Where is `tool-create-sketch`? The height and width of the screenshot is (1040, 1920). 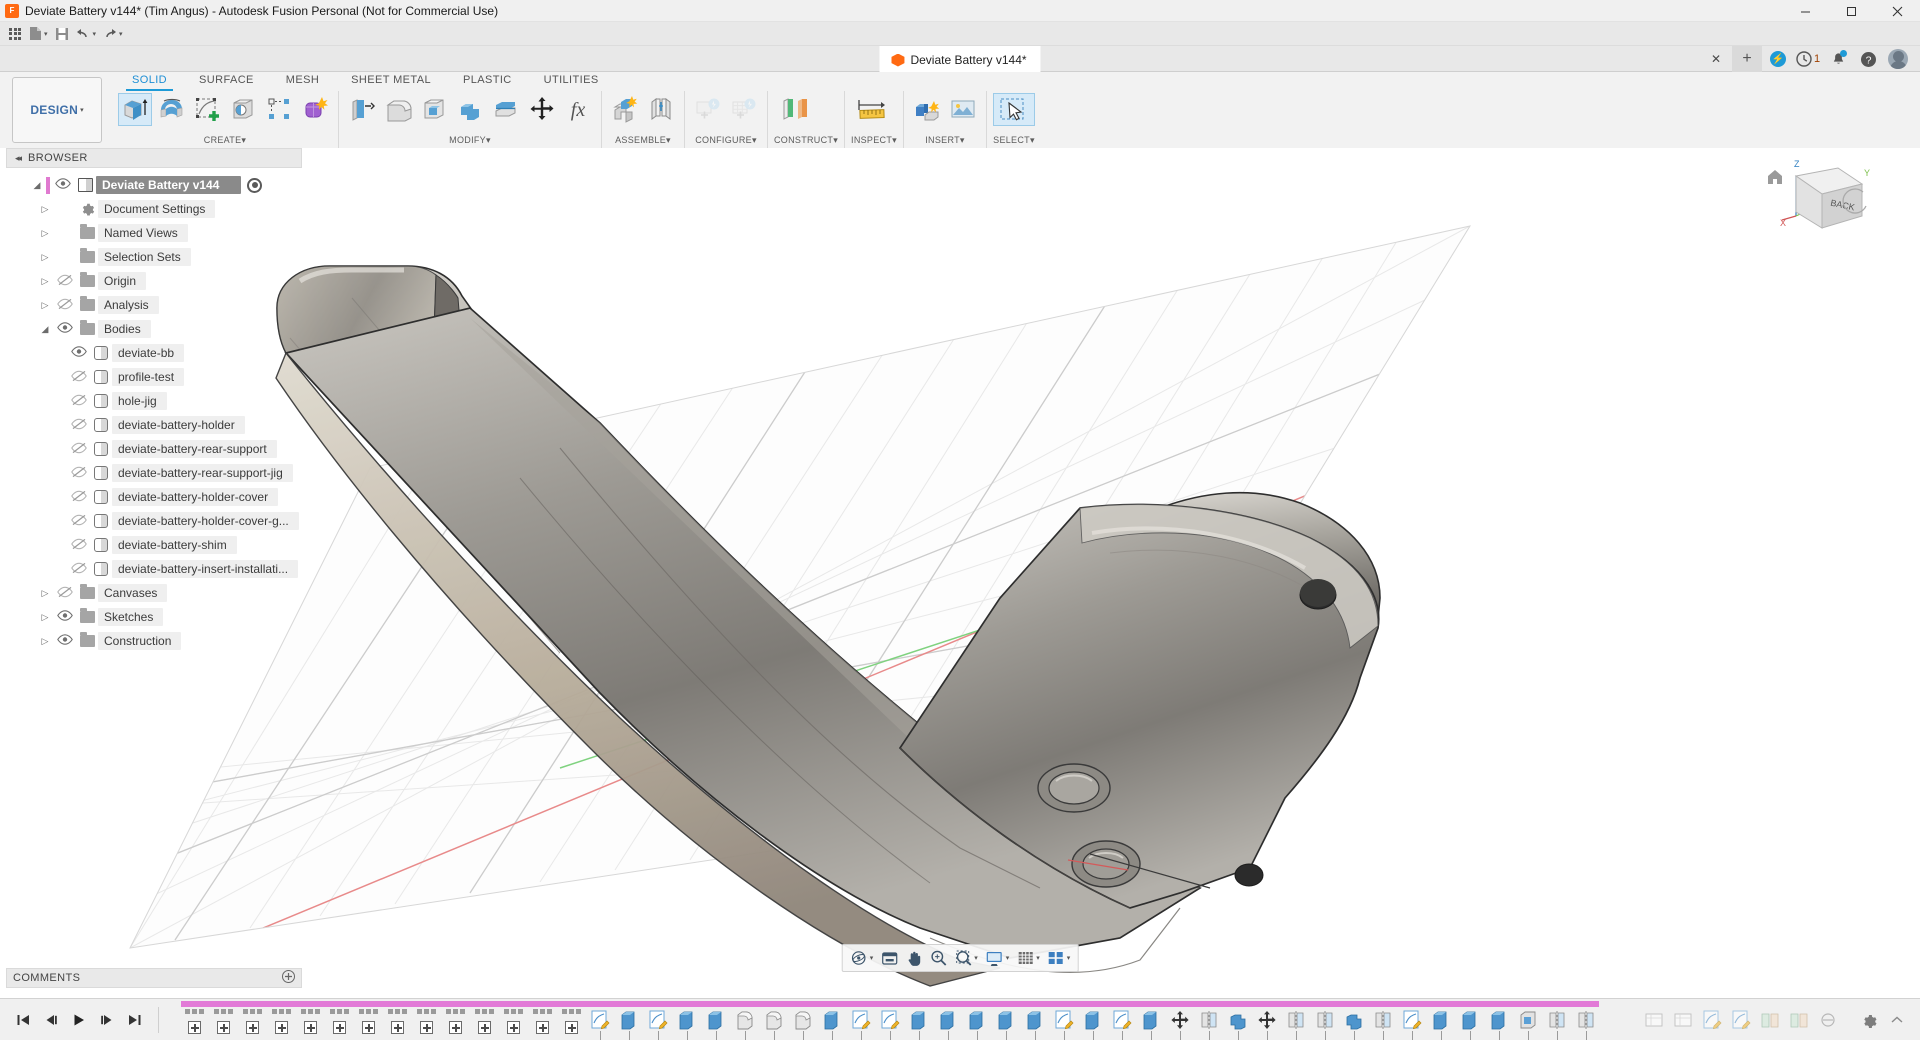 tool-create-sketch is located at coordinates (207, 108).